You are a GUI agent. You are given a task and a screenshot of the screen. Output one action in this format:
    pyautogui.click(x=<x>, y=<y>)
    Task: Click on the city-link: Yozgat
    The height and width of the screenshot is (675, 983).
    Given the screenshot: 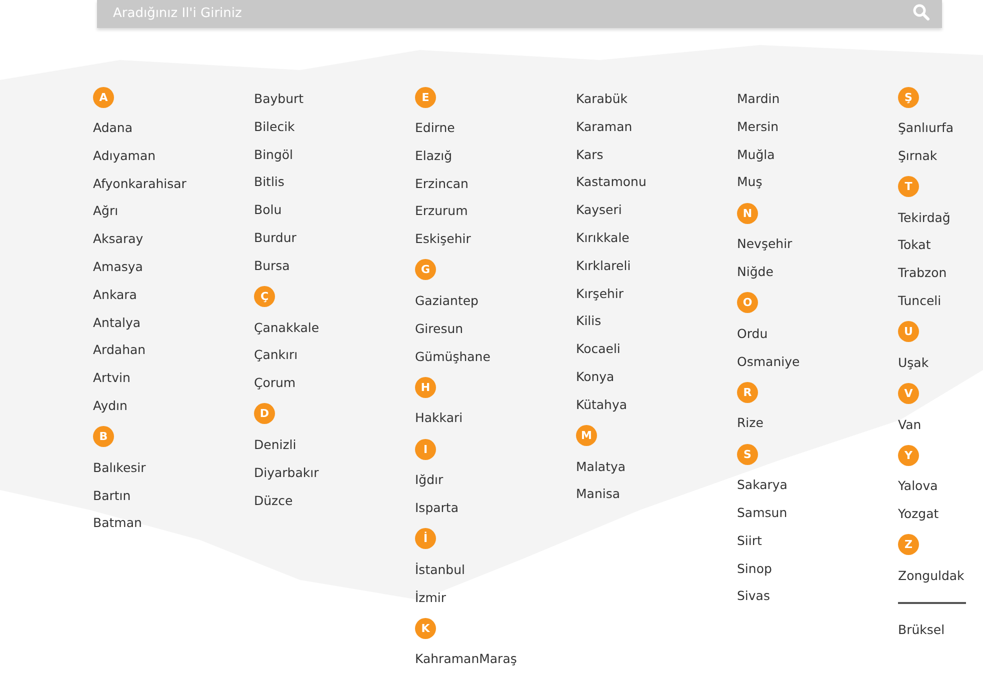 What is the action you would take?
    pyautogui.click(x=940, y=514)
    